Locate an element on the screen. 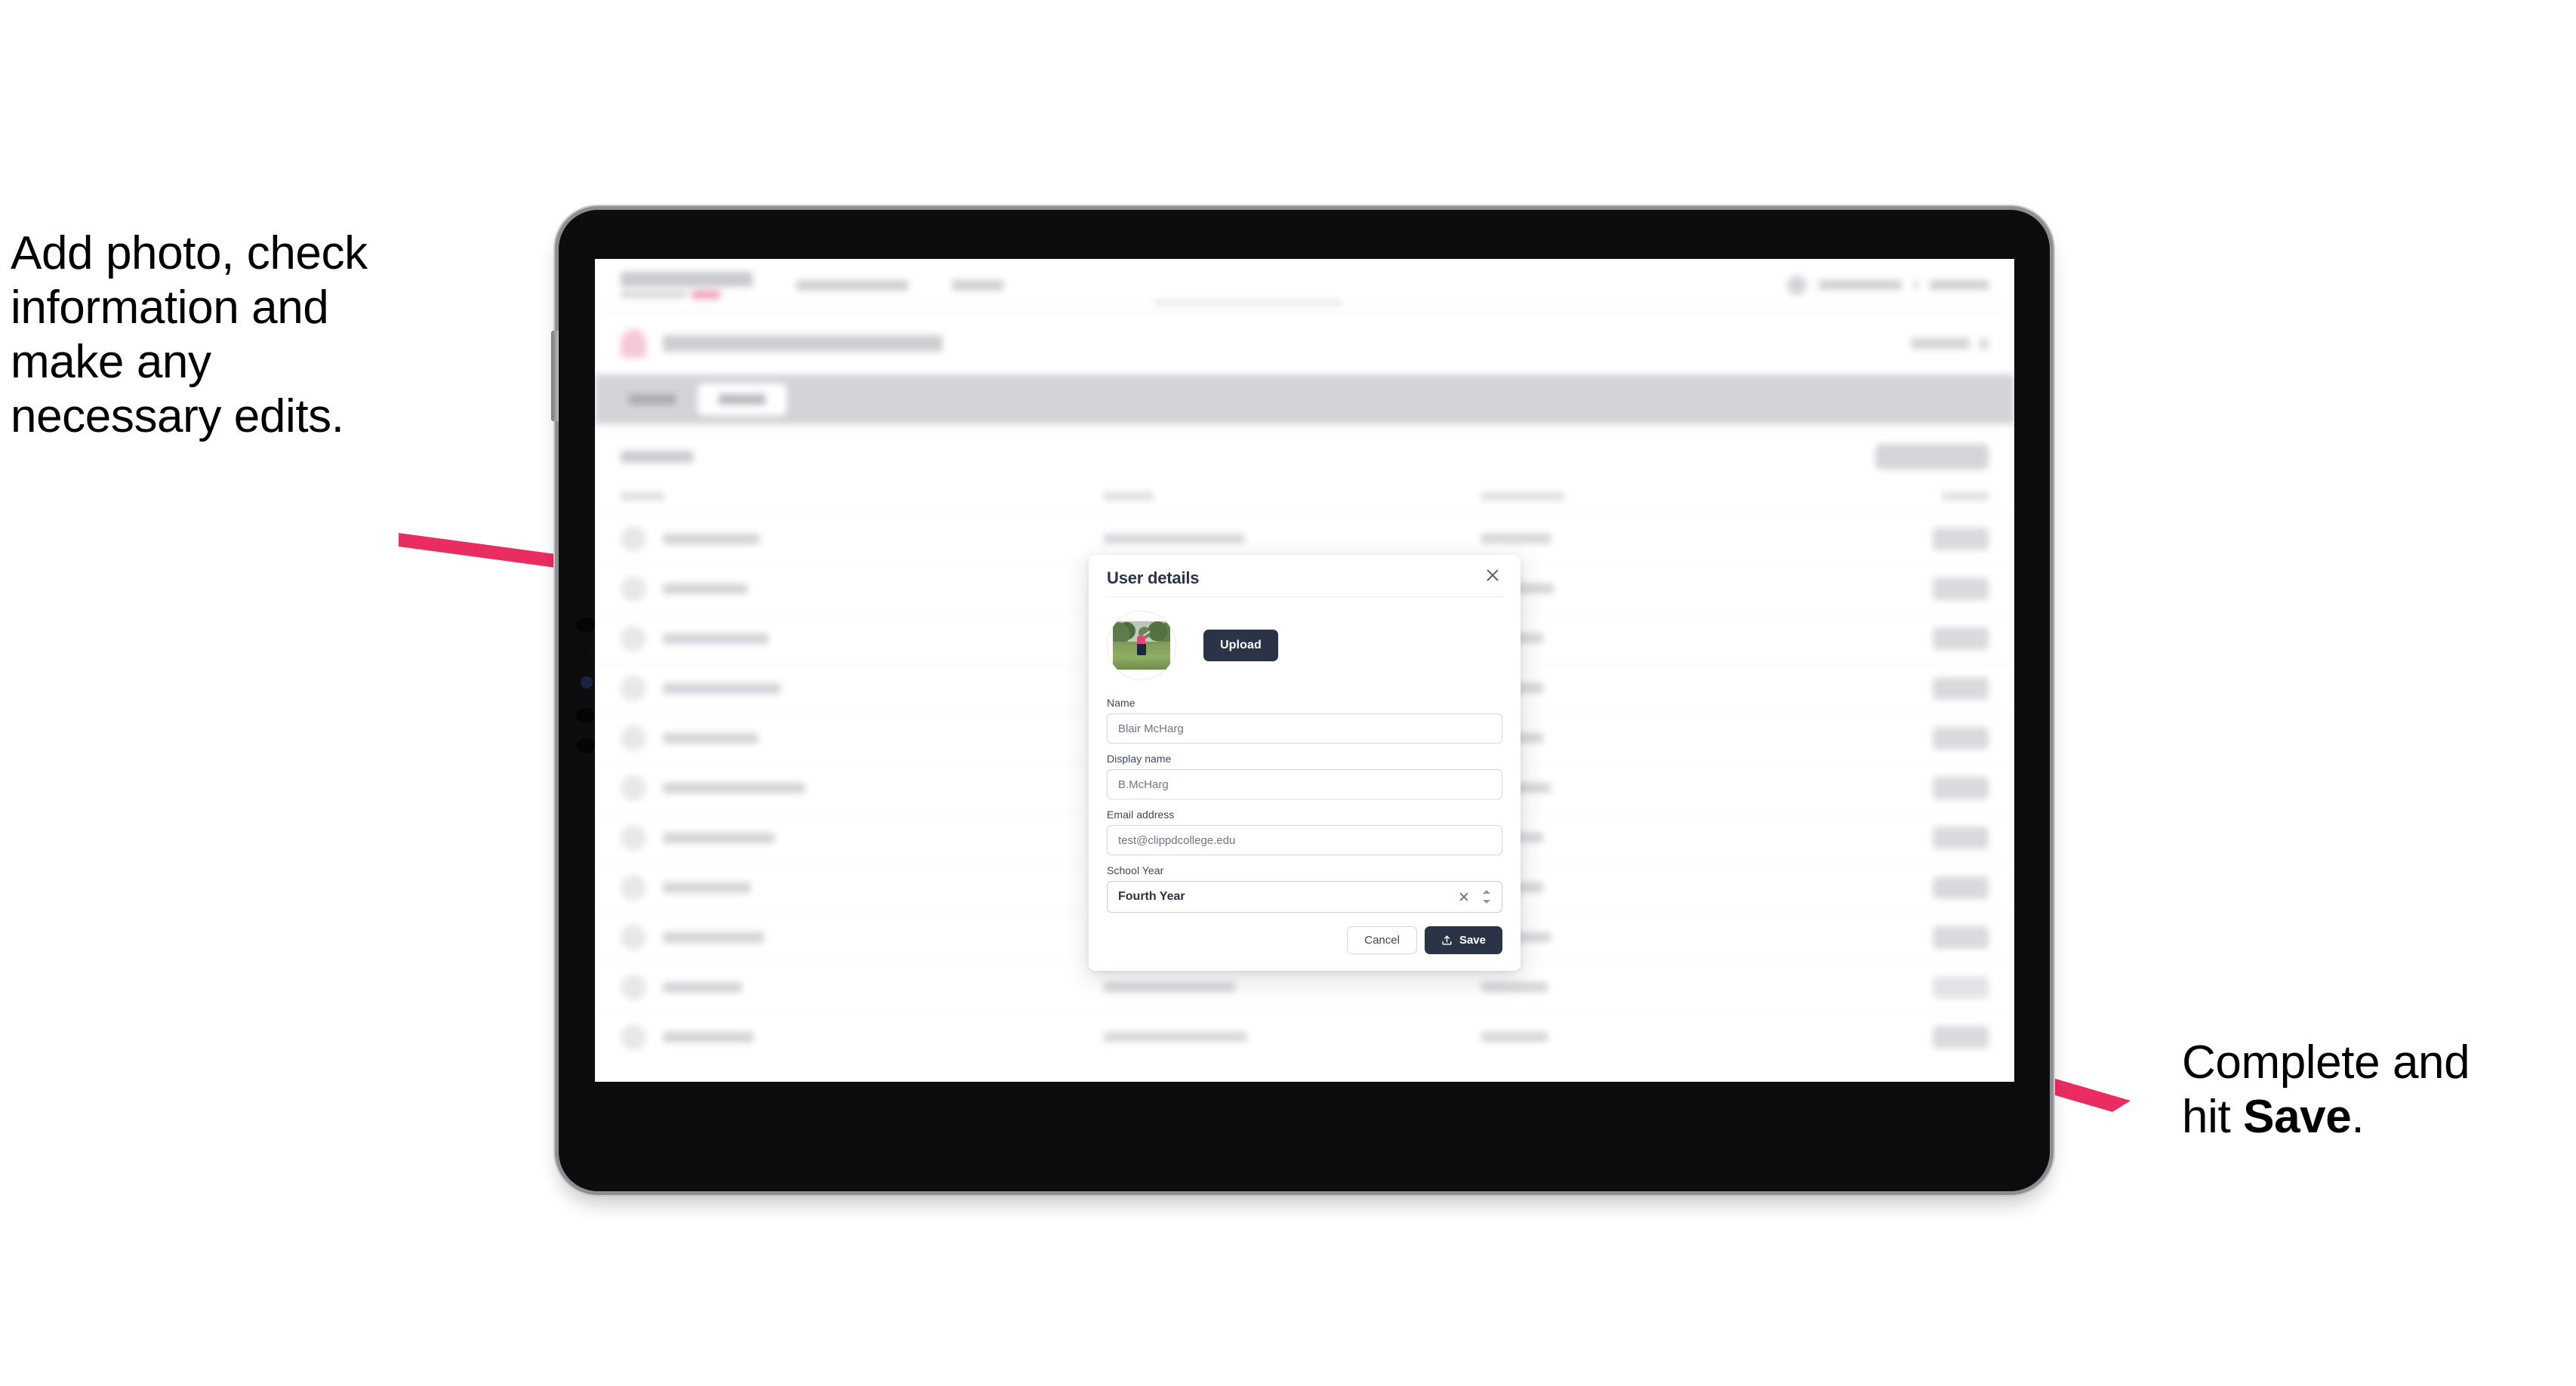  save-button-label: Save is located at coordinates (1472, 940).